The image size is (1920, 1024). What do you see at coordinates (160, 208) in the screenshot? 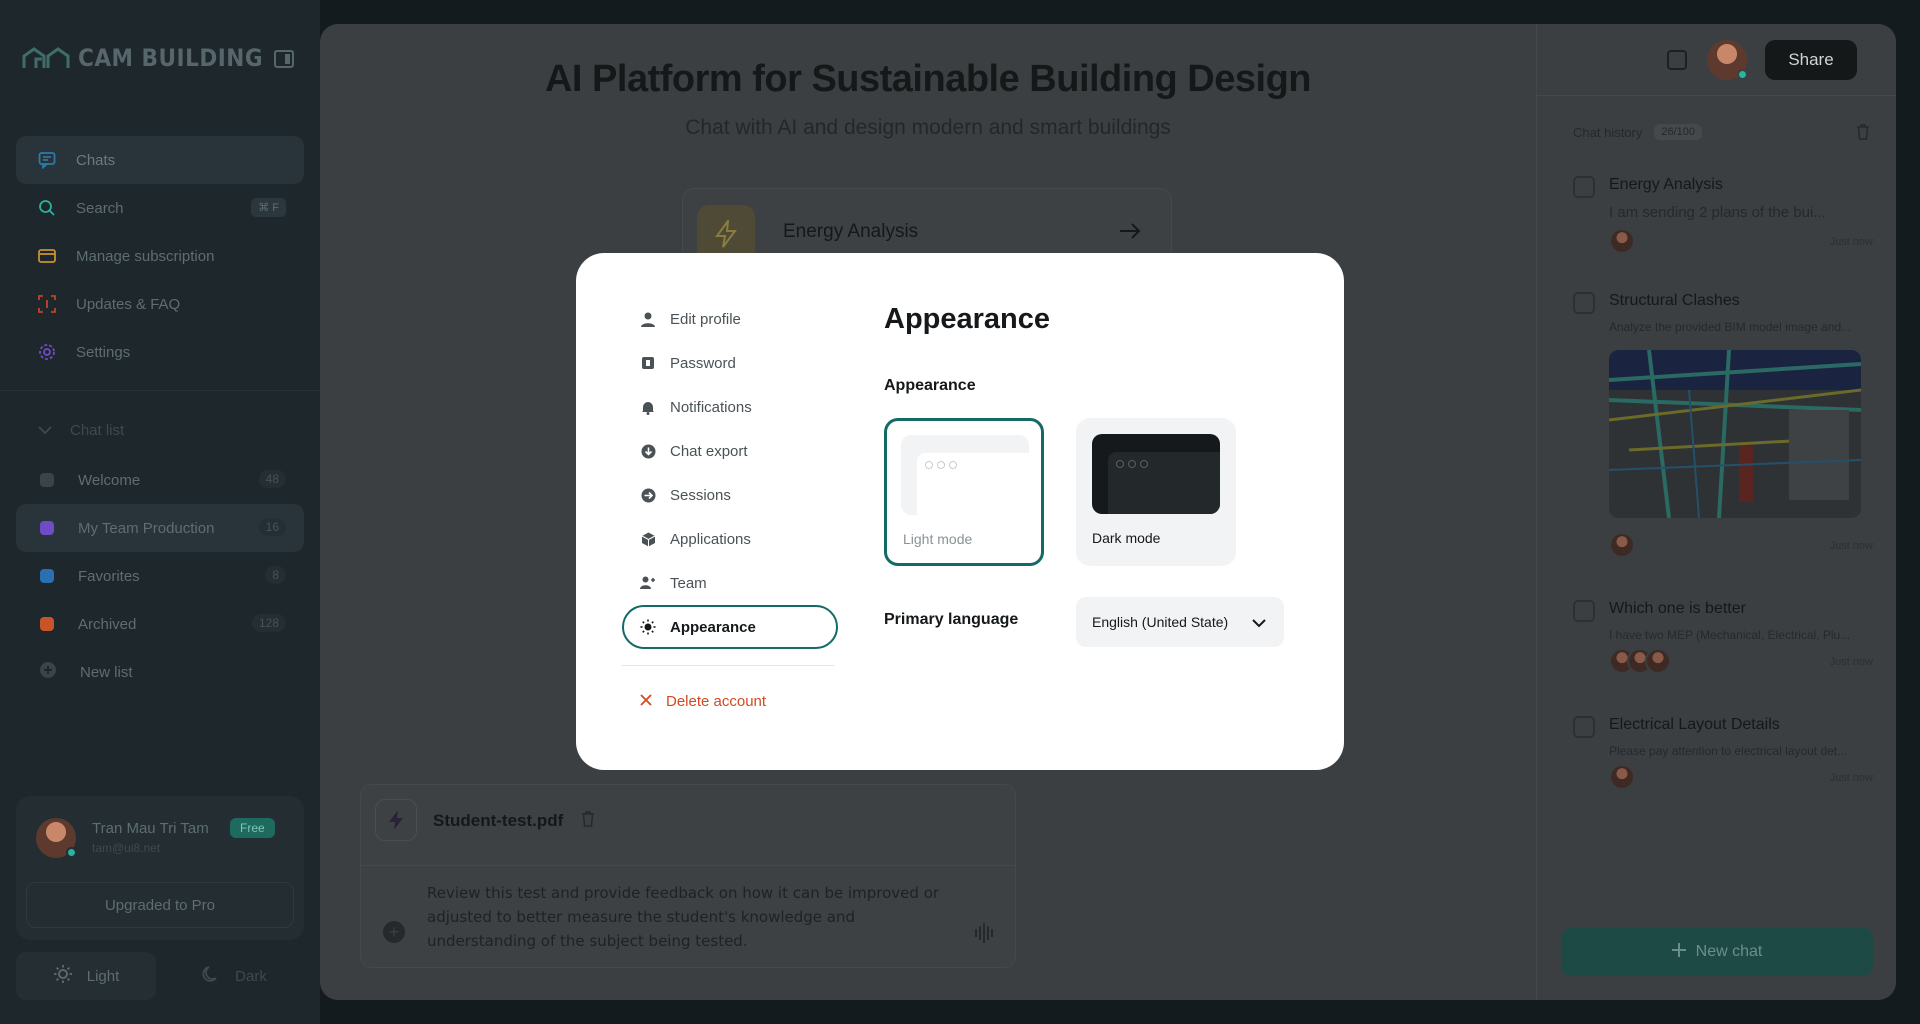
I see `sidebar-item-search: Search ⌘ F` at bounding box center [160, 208].